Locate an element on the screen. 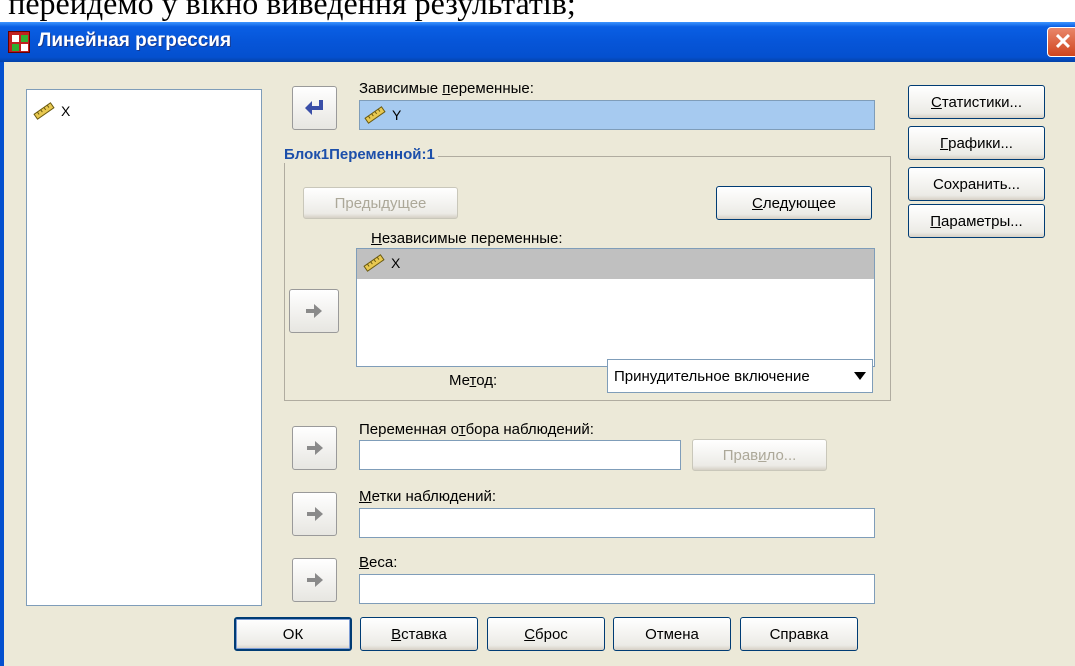 This screenshot has height=666, width=1075. previous-button: Предыдущее is located at coordinates (380, 203).